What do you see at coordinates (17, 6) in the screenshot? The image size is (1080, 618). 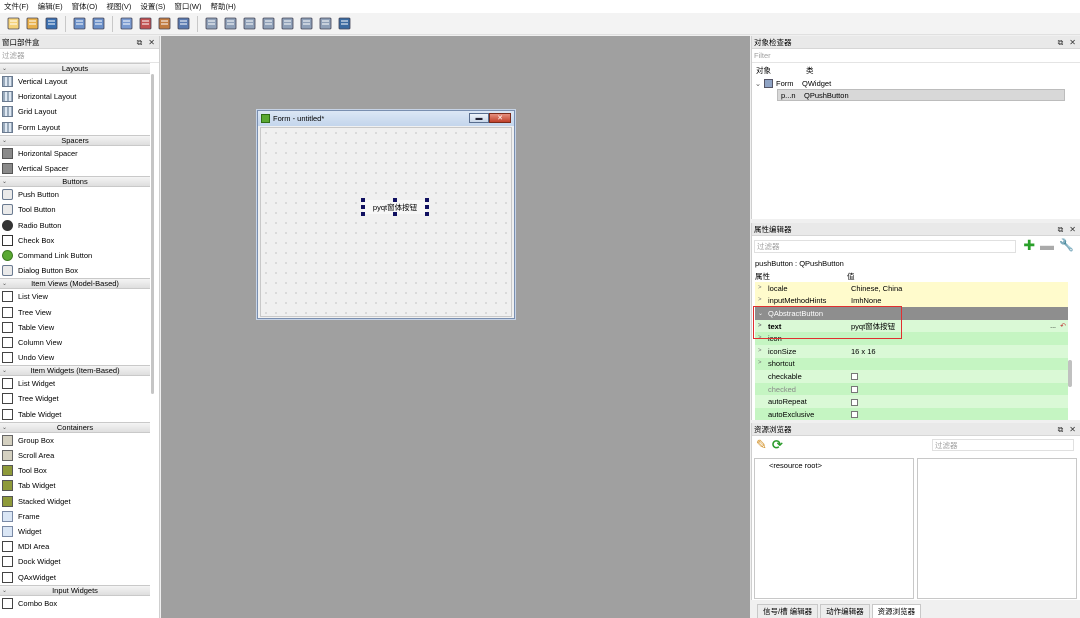 I see `menu-item: 文件(F)` at bounding box center [17, 6].